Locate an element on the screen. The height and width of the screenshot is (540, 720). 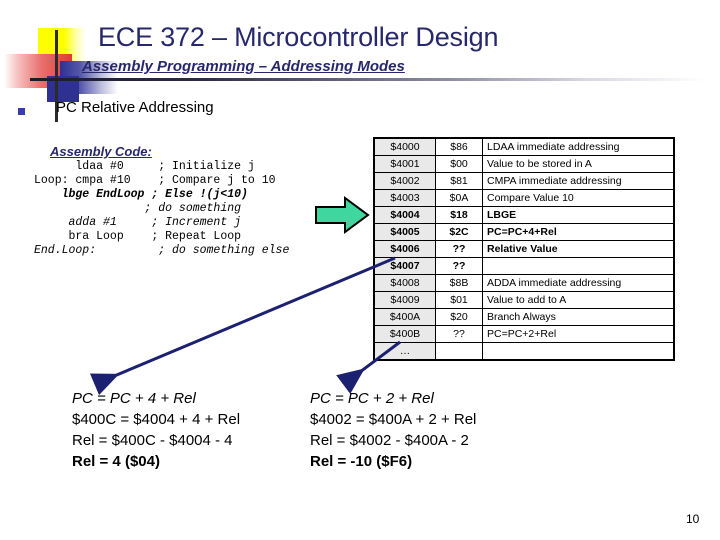
table-row: $4001 $00 Value to be stored in A is located at coordinates (524, 164).